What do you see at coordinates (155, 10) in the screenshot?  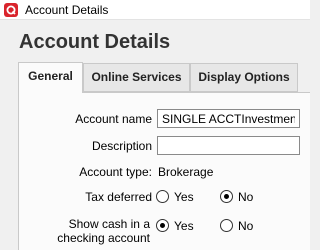 I see `title-bar: Account Details` at bounding box center [155, 10].